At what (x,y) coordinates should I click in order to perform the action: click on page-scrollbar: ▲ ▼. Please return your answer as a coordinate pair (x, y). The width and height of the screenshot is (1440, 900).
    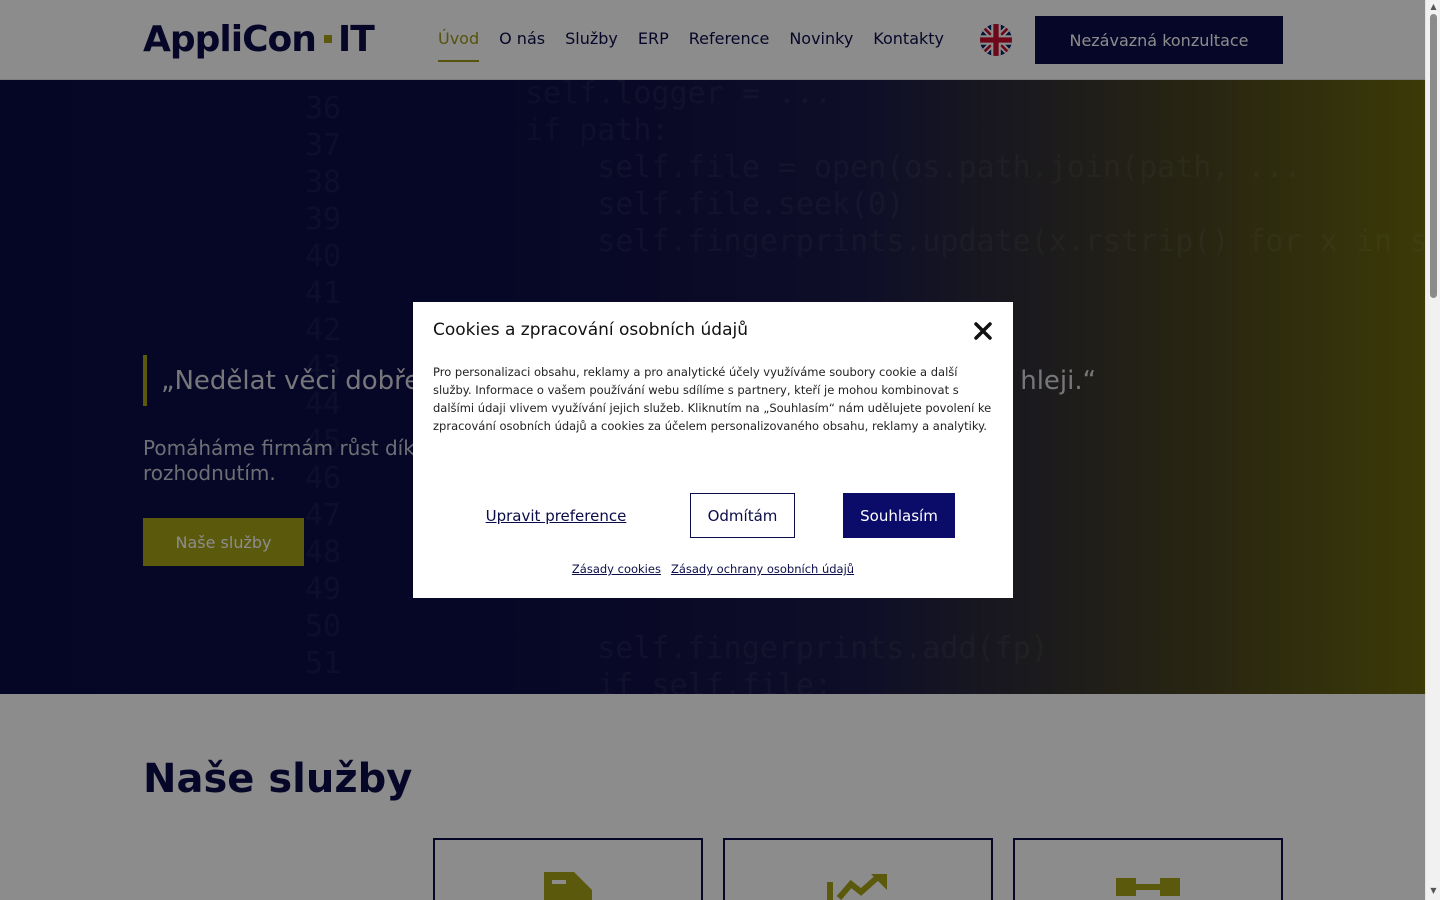
    Looking at the image, I should click on (1432, 450).